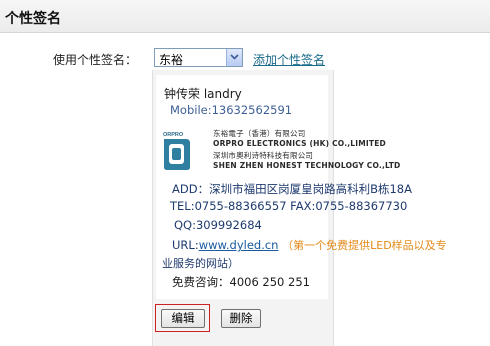 This screenshot has width=490, height=346. I want to click on delete-button: 删除, so click(241, 318).